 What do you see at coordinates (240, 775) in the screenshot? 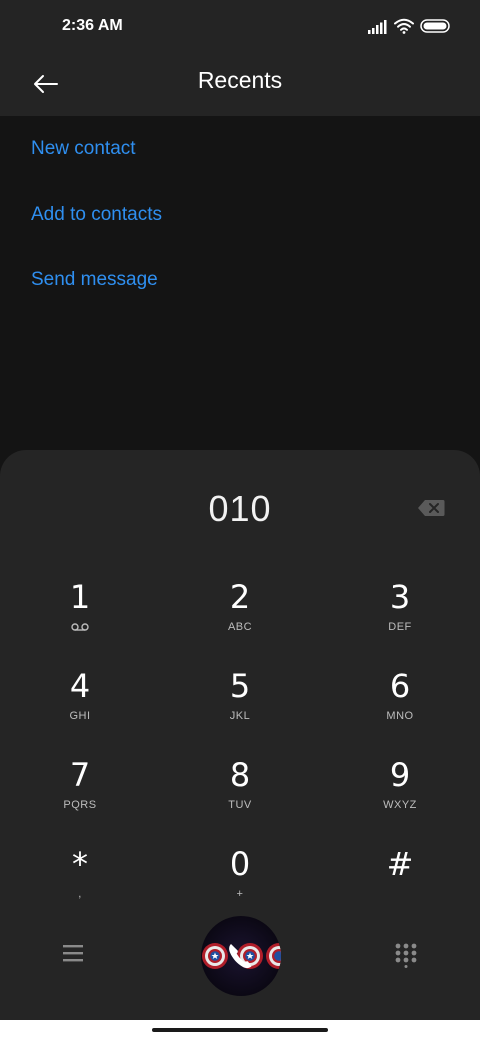
I see `key-digit: 8` at bounding box center [240, 775].